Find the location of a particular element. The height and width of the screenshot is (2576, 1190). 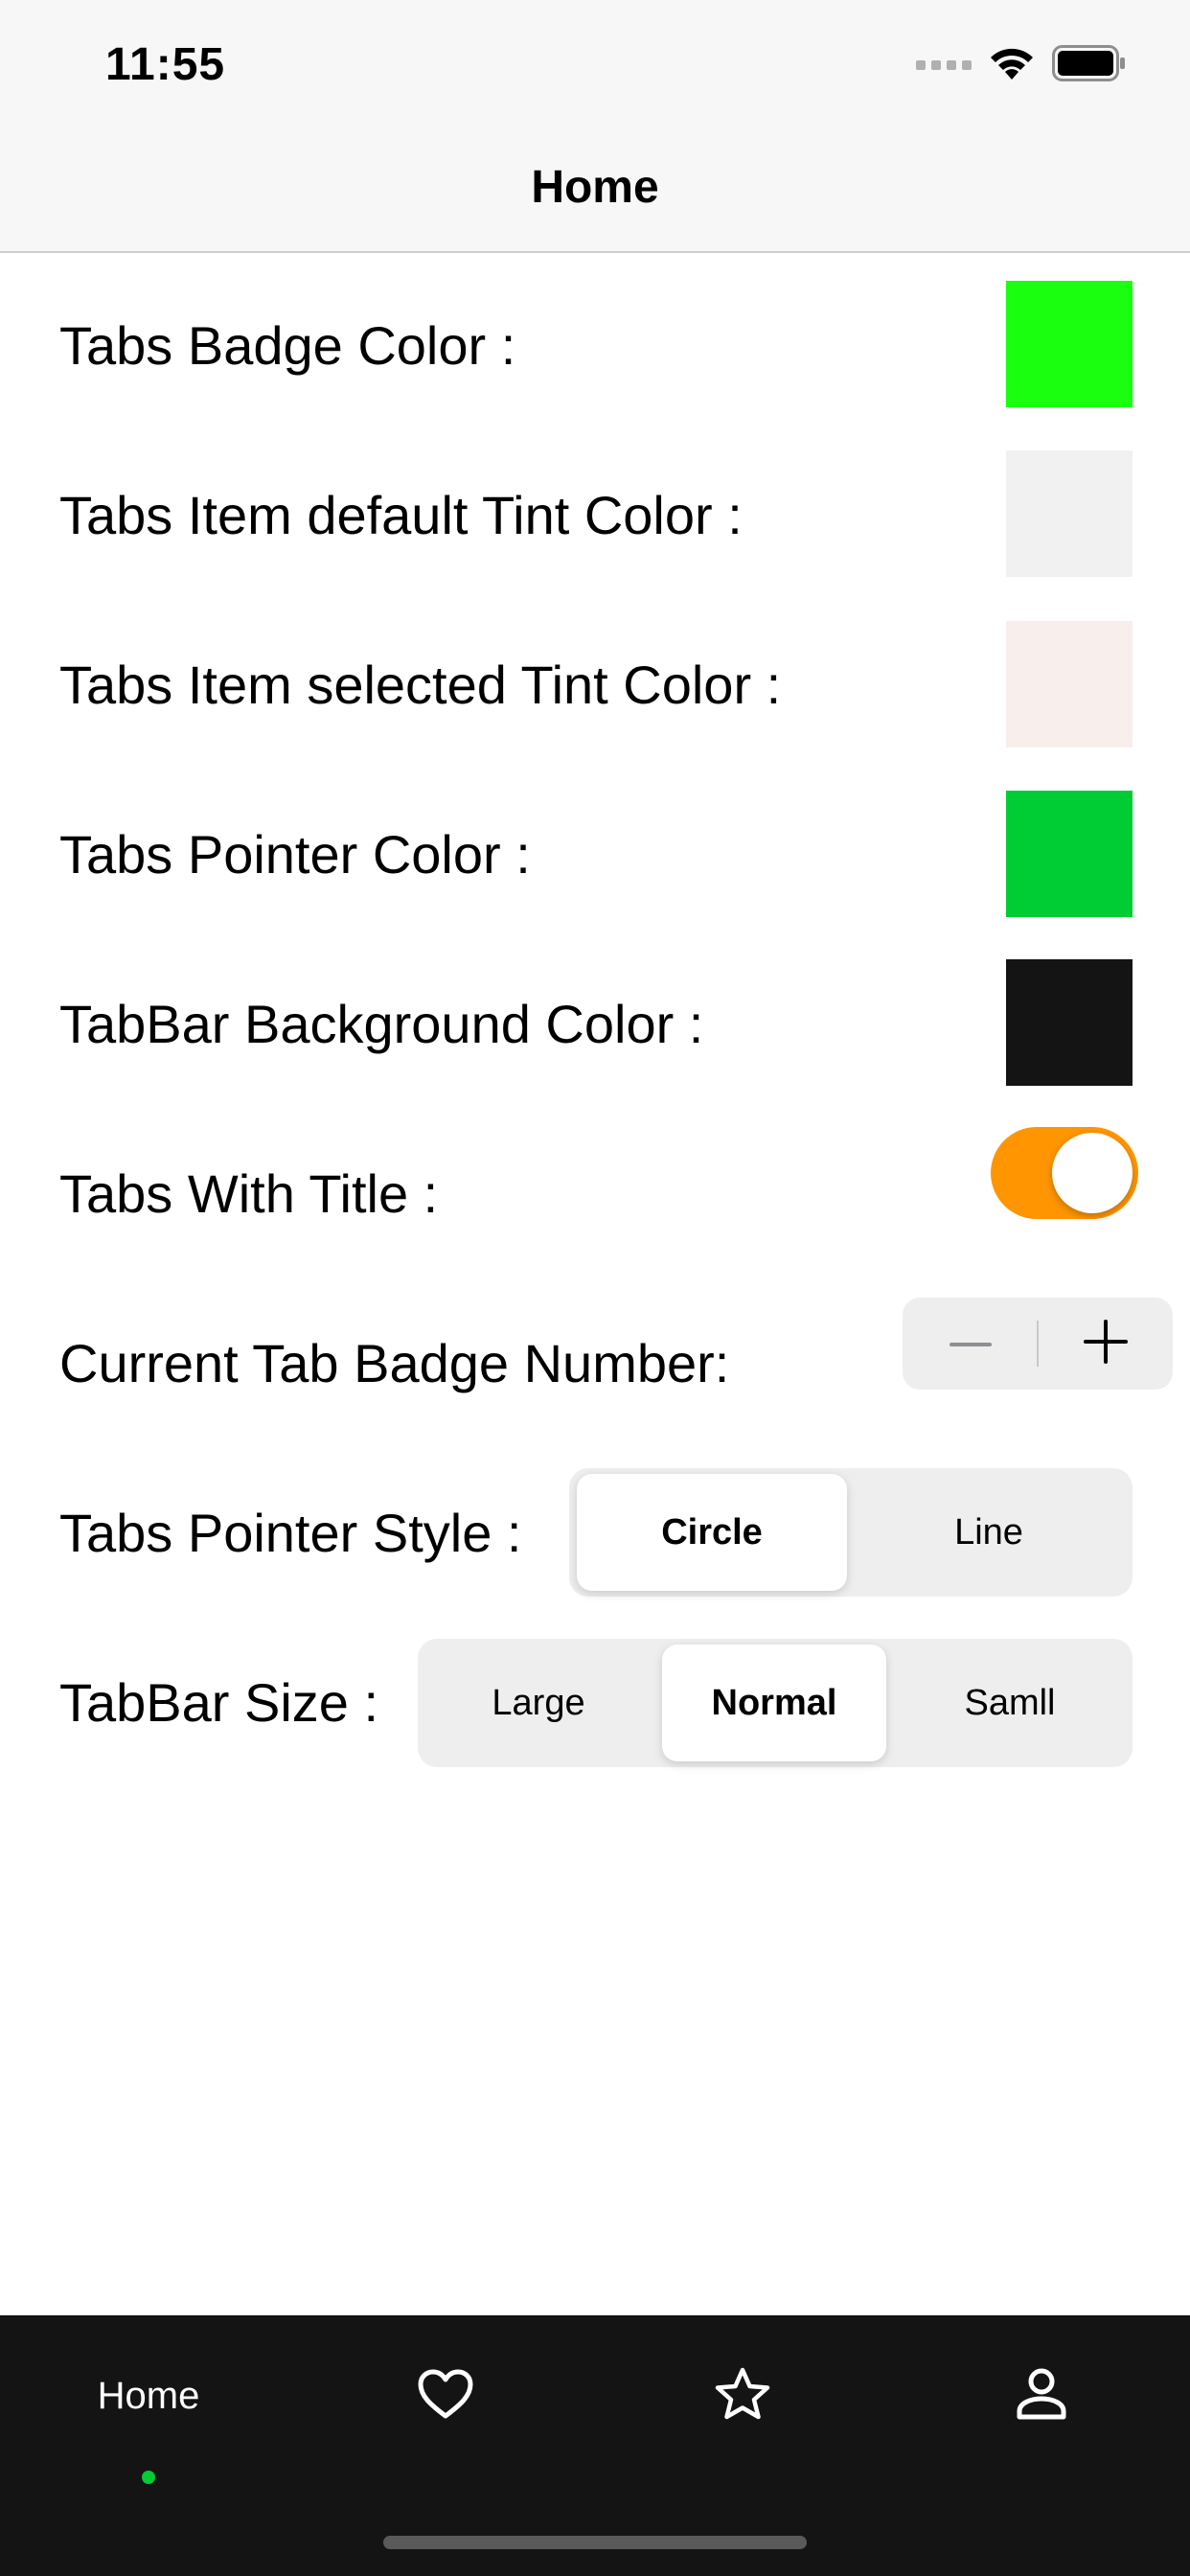

pointer-color-label: Tabs Pointer Color : is located at coordinates (295, 854).